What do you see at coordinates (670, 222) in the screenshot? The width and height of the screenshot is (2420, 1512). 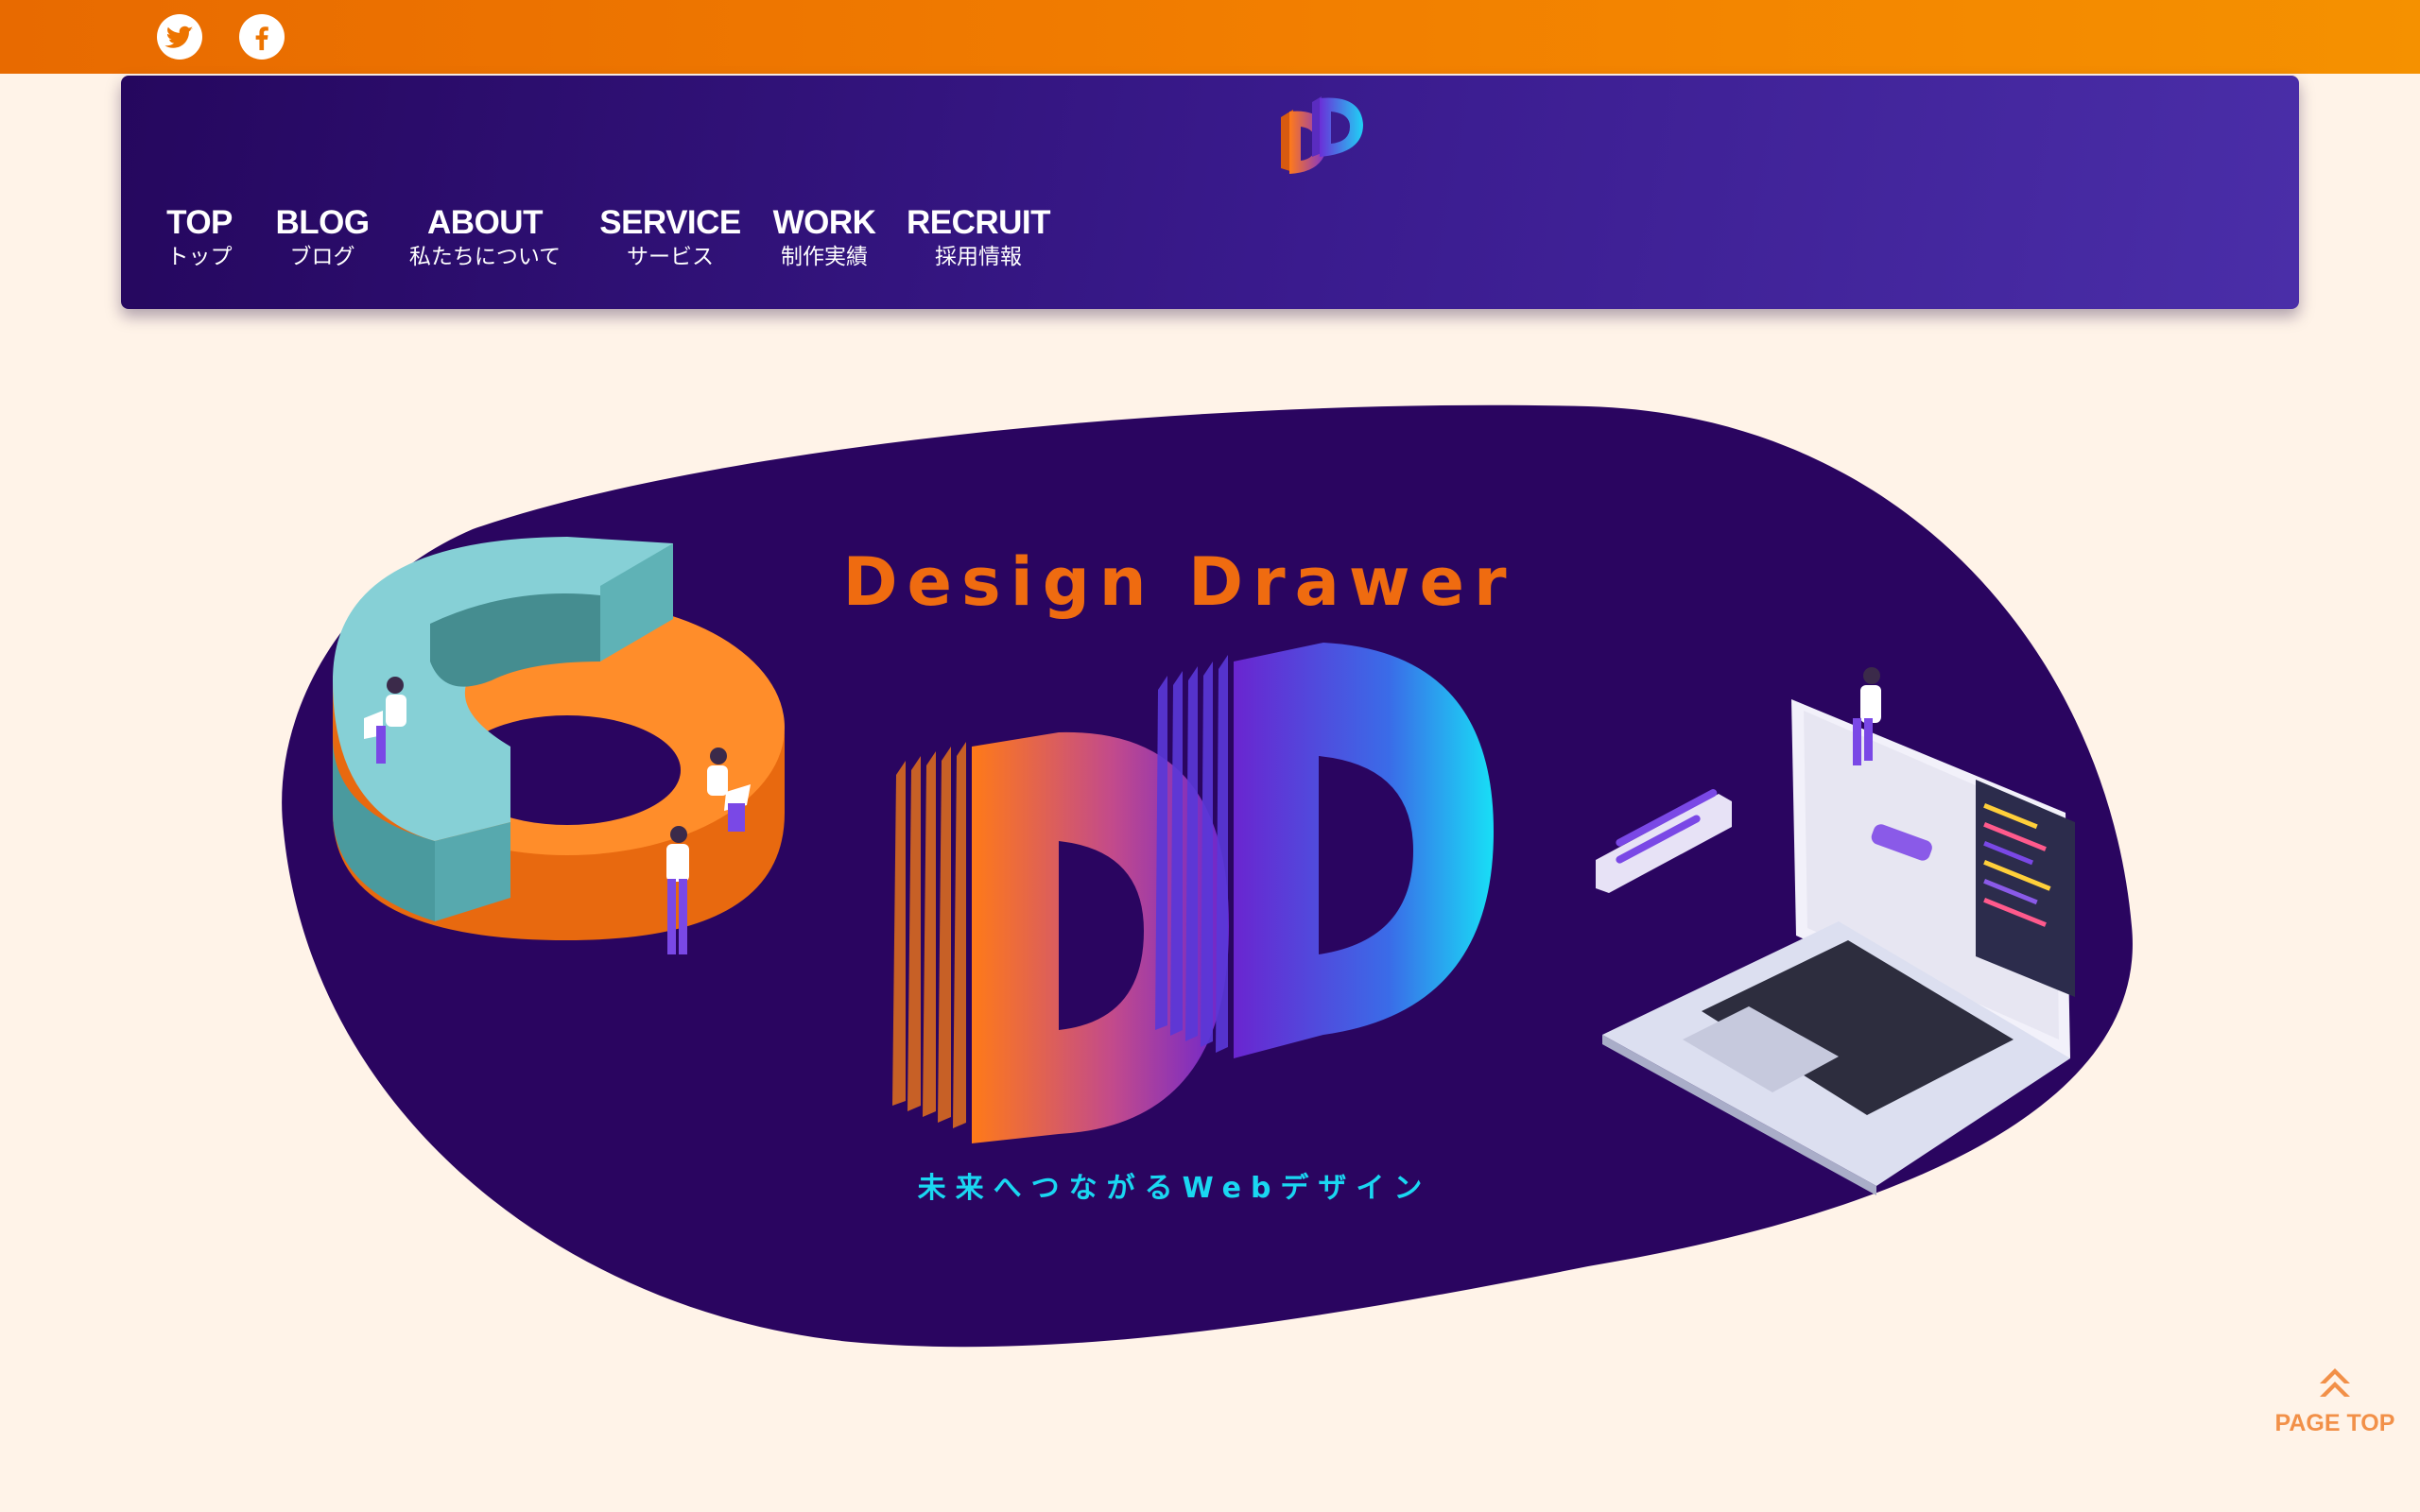 I see `nav-label-service: SERVICE` at bounding box center [670, 222].